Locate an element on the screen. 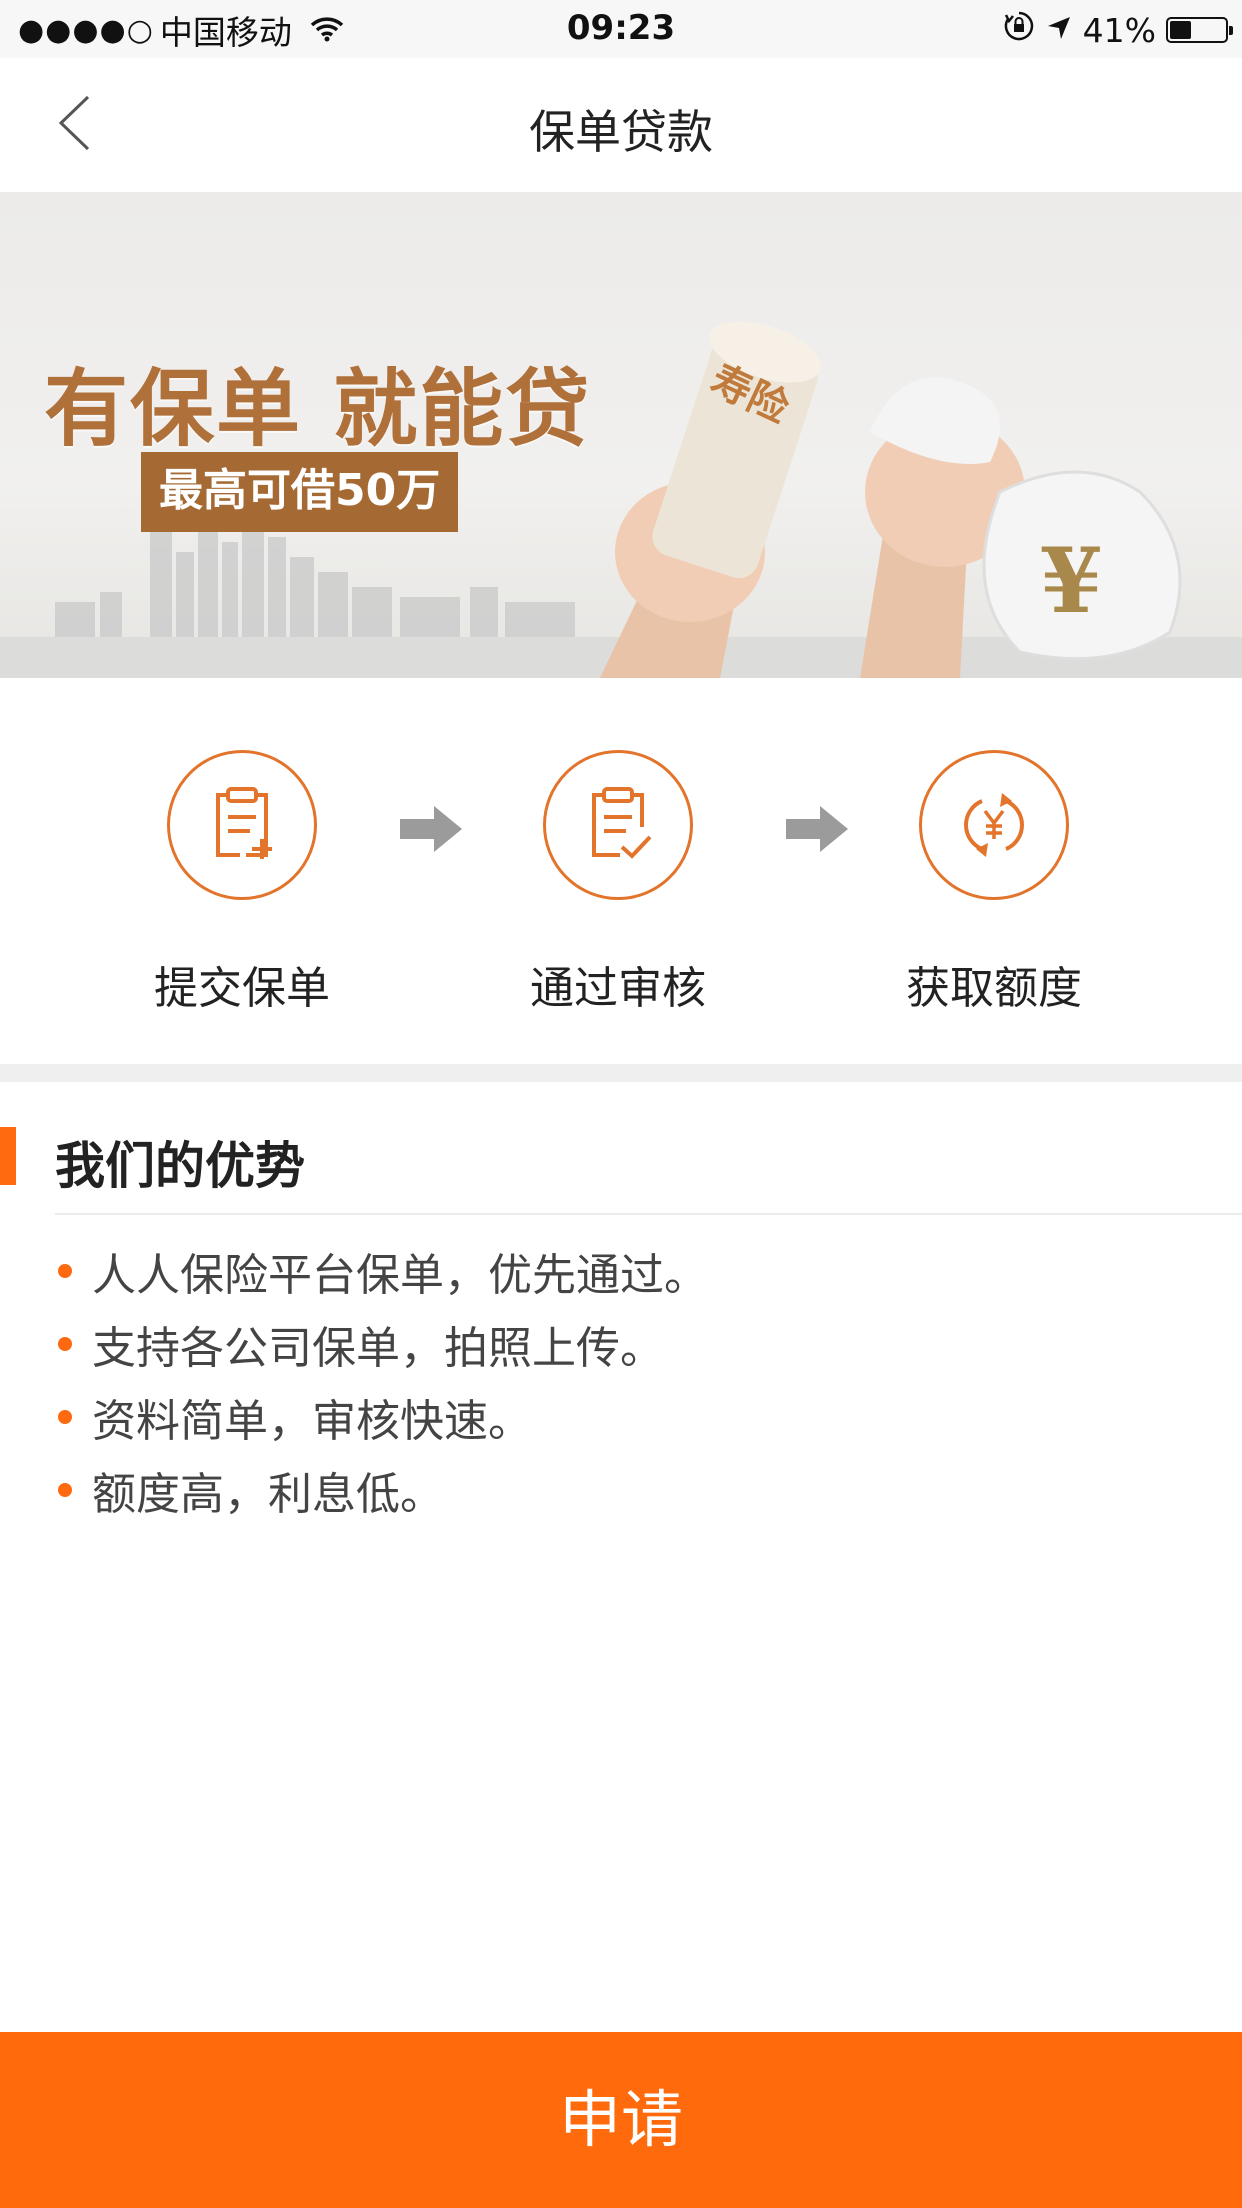 This screenshot has width=1242, height=2208. battery-percent: 41% is located at coordinates (1119, 30).